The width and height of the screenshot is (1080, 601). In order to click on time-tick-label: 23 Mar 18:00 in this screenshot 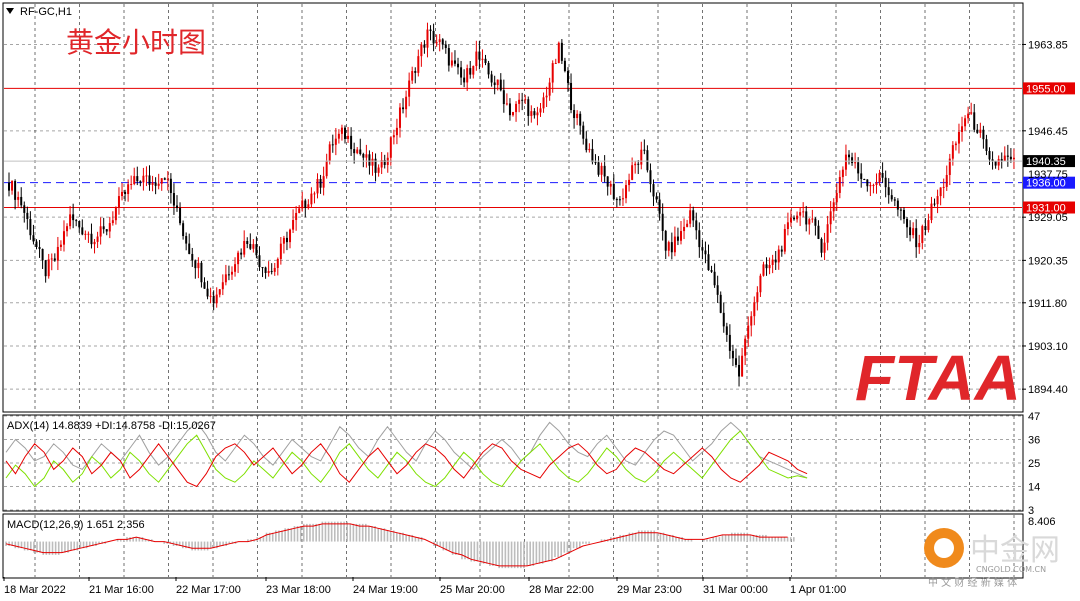, I will do `click(298, 590)`.